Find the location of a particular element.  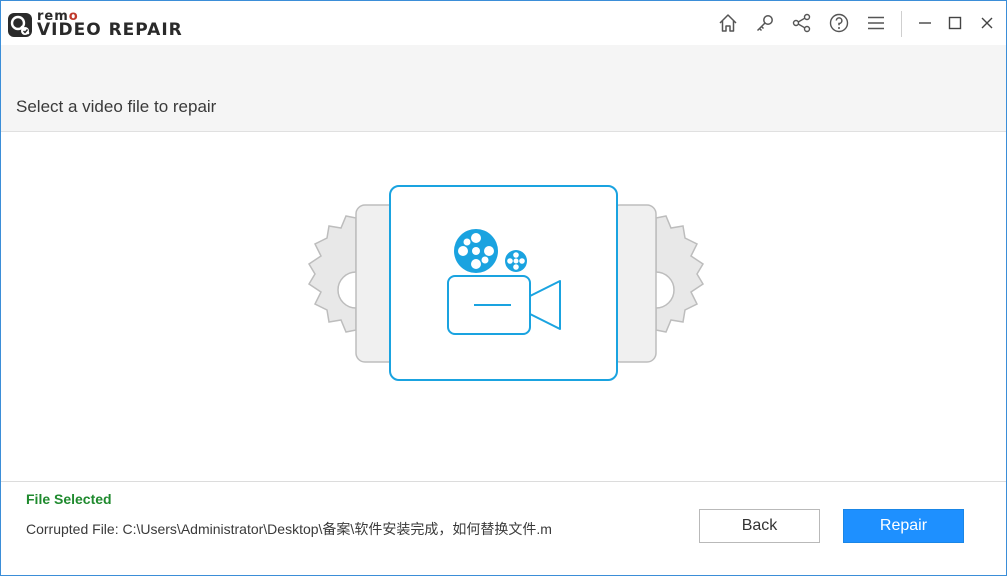

repair-button: Repair is located at coordinates (903, 526).